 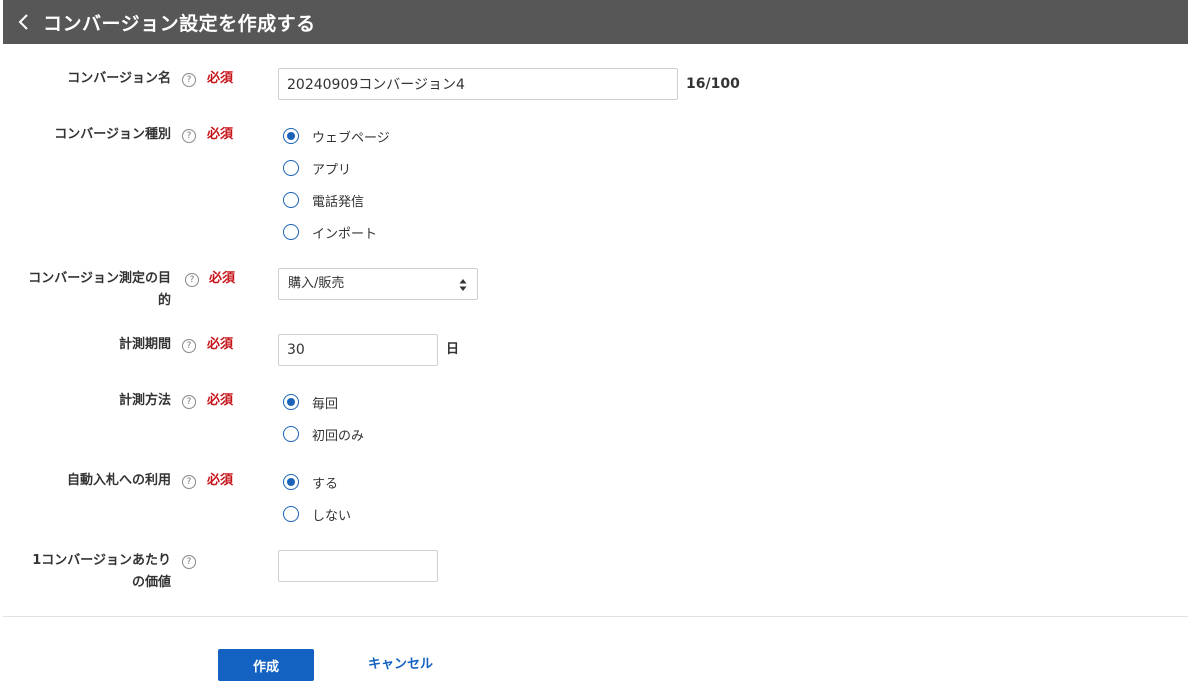 I want to click on radio-type-webpage: ウェブページ, so click(x=336, y=136).